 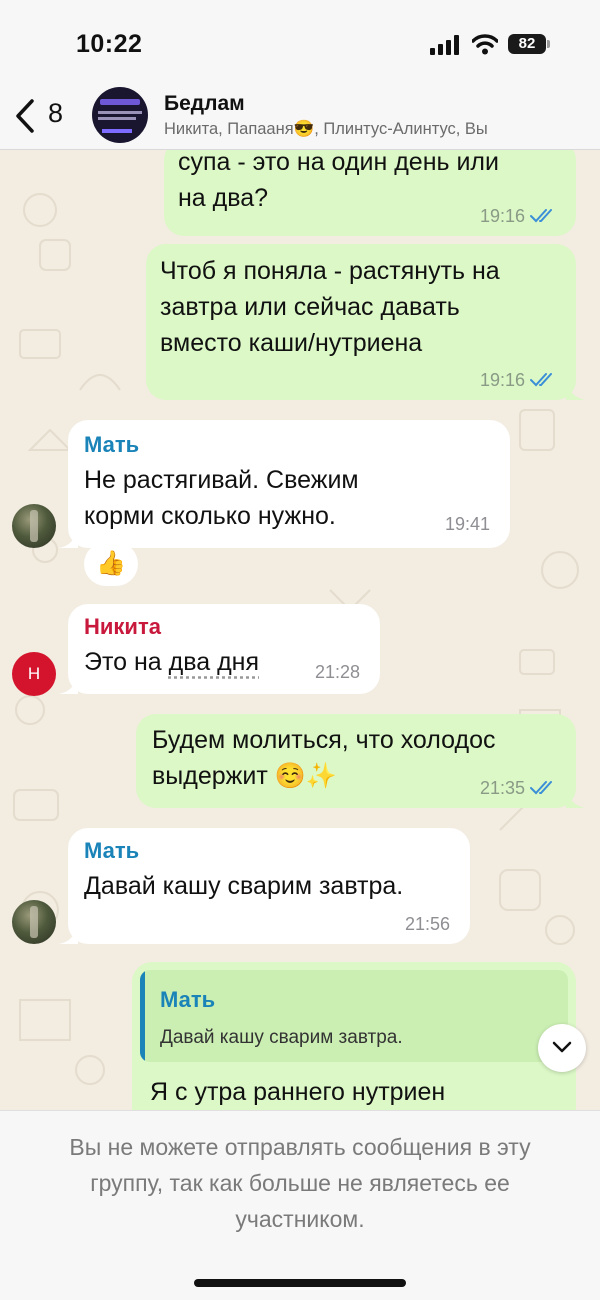 I want to click on message-time: 21:56, so click(x=427, y=924).